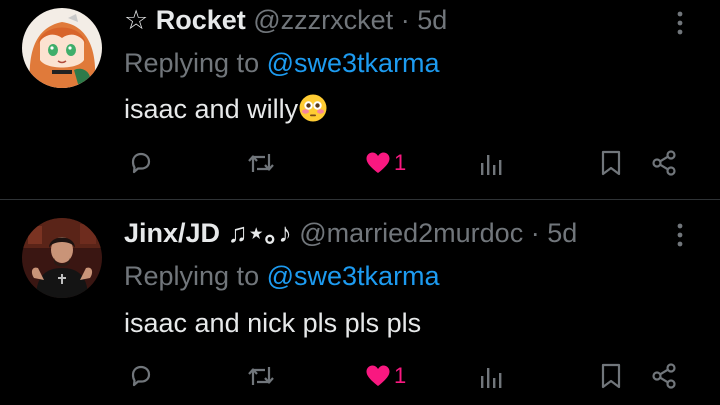  What do you see at coordinates (411, 233) in the screenshot?
I see `user-handle: @married2murdoc` at bounding box center [411, 233].